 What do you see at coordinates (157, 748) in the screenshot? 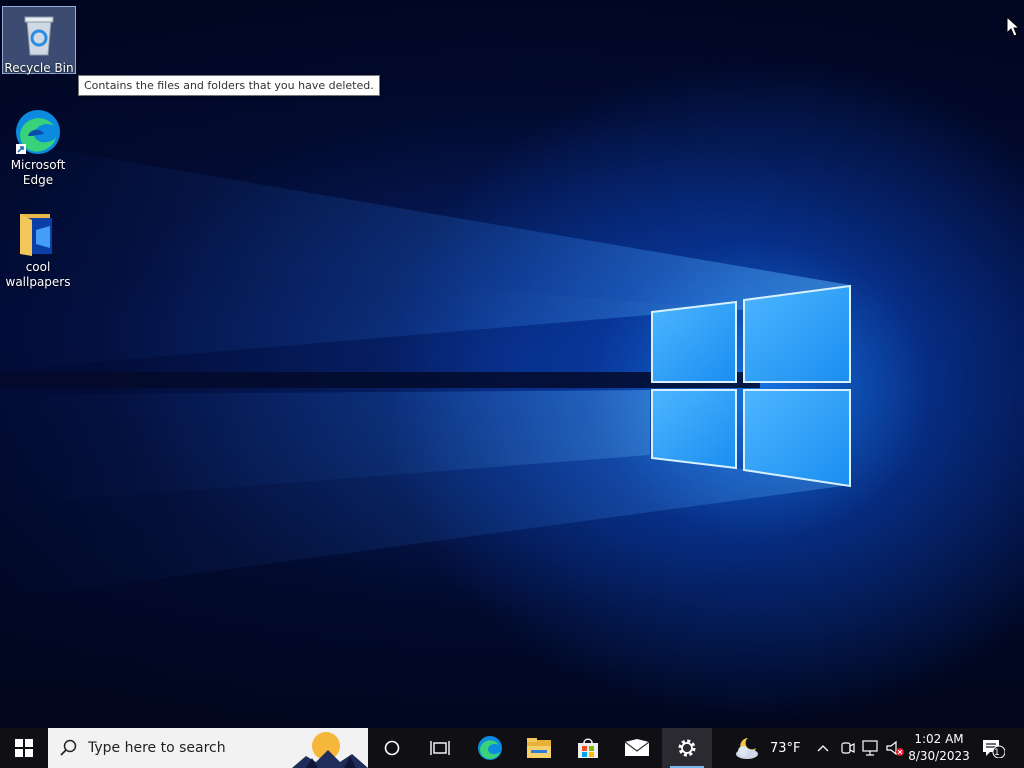
I see `search-placeholder: Type here to search` at bounding box center [157, 748].